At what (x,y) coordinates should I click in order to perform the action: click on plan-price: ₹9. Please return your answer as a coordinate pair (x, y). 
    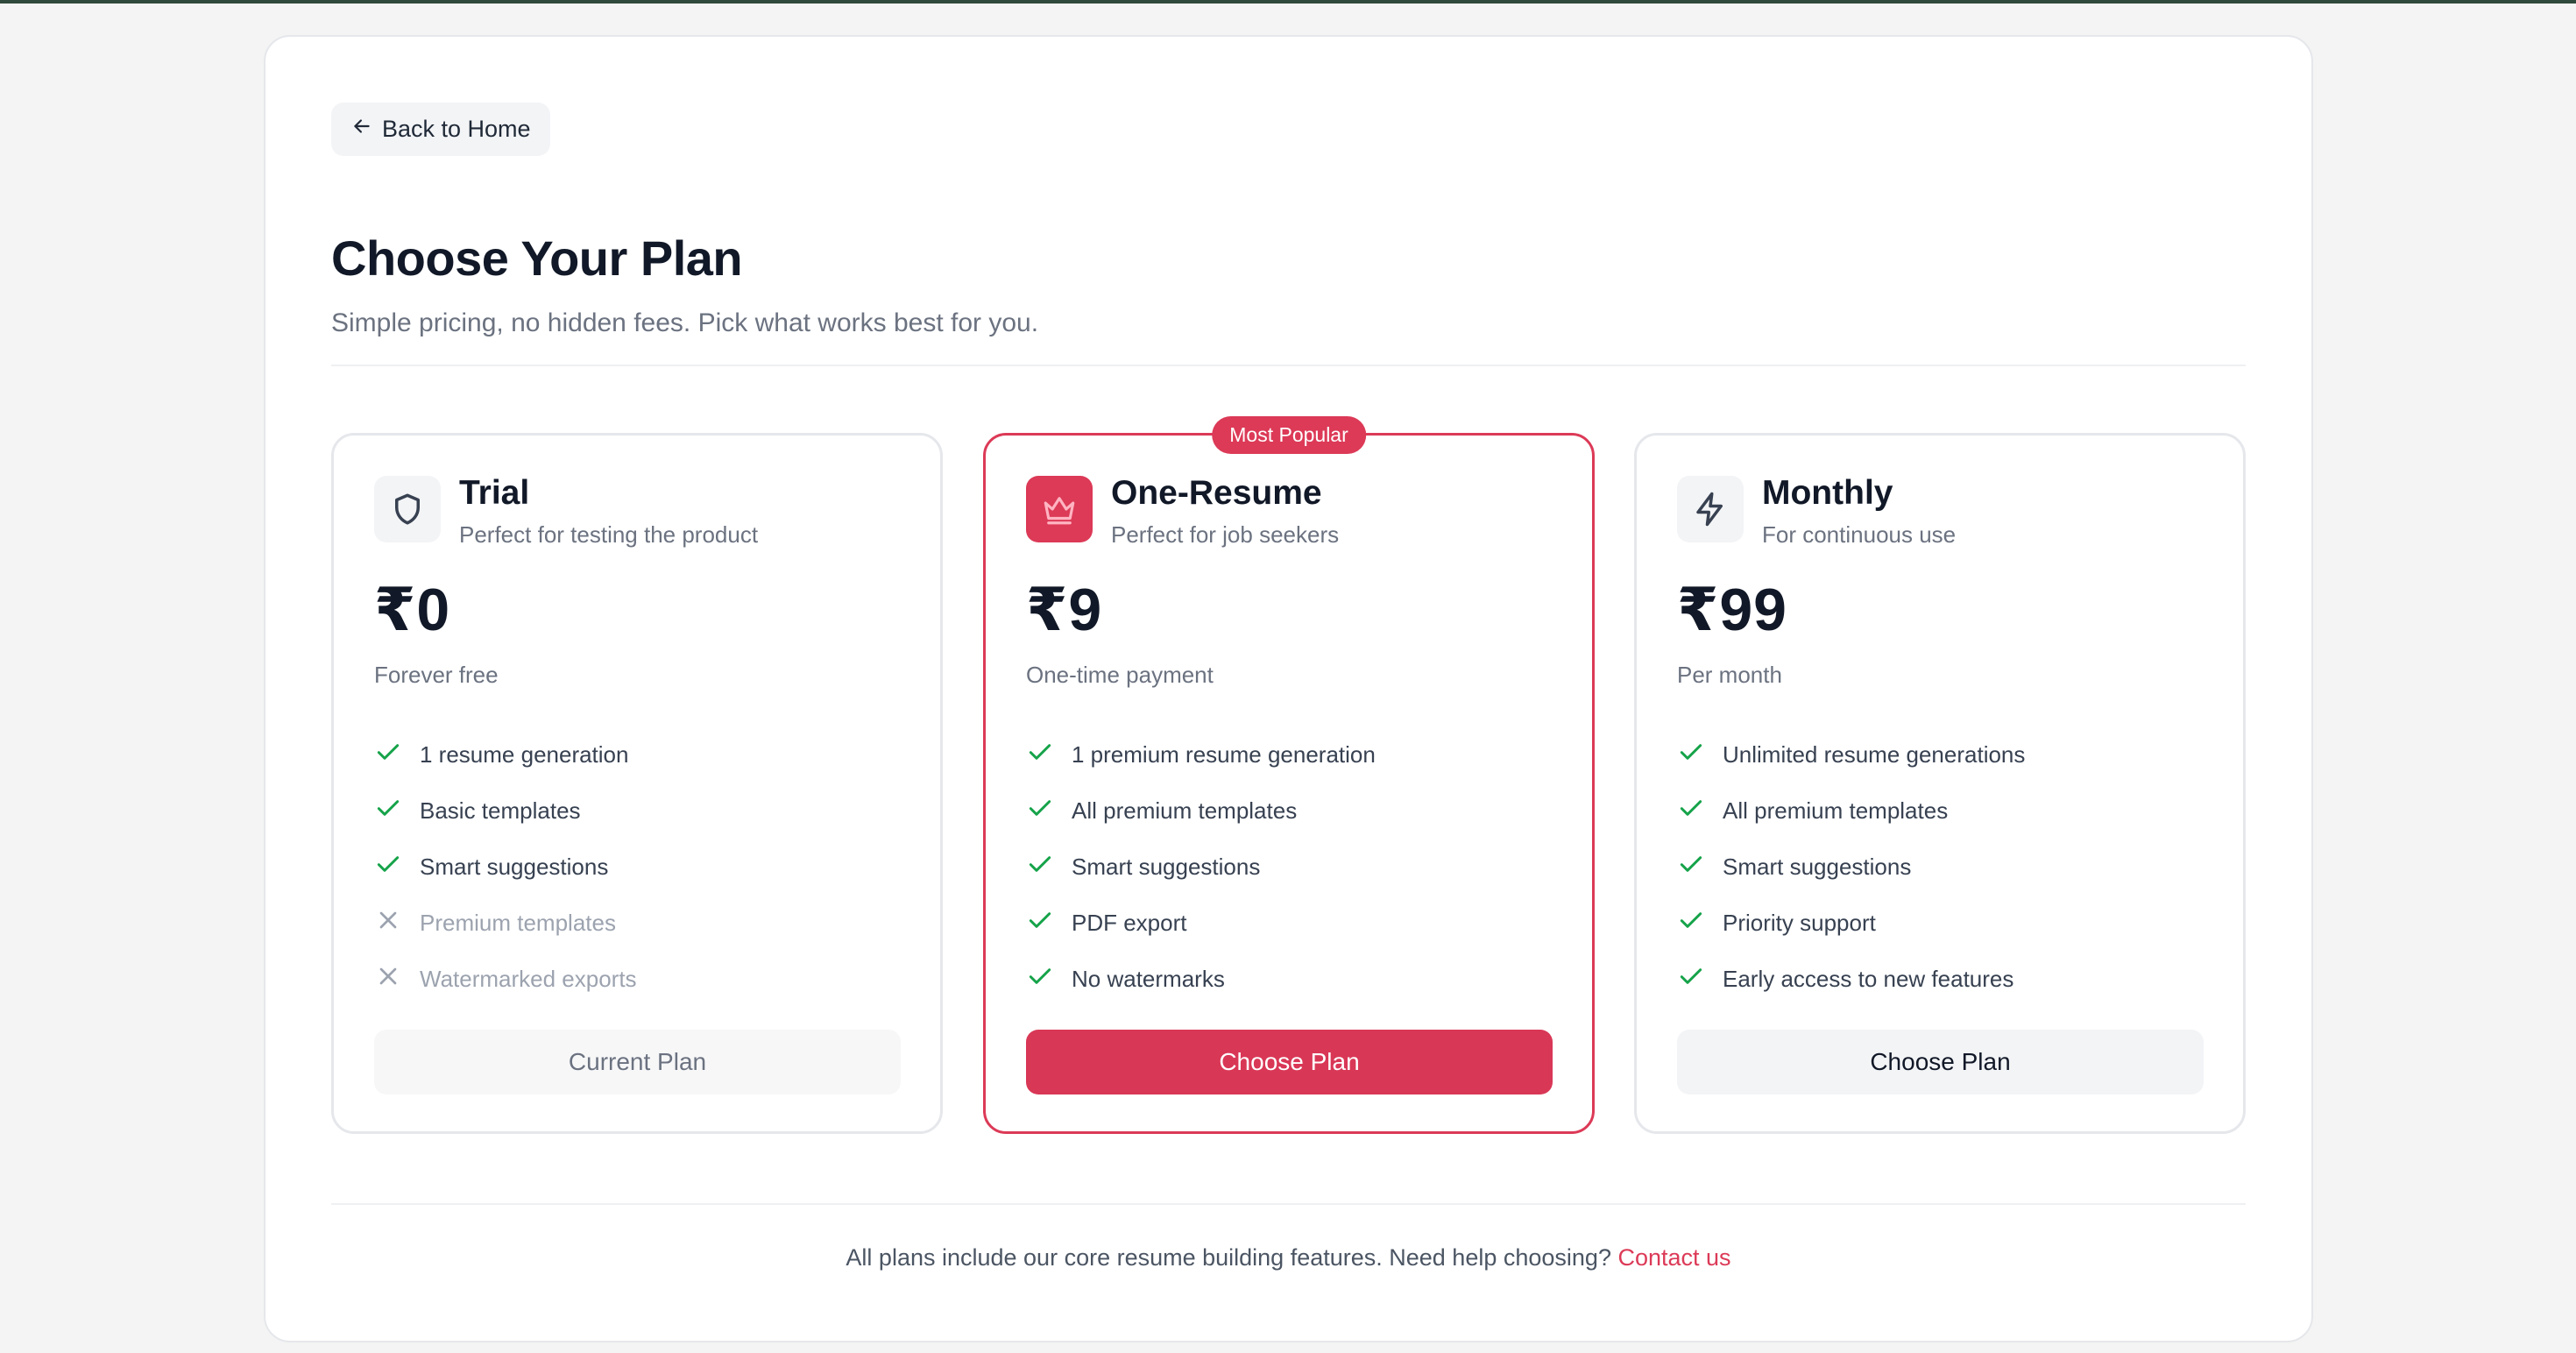
    Looking at the image, I should click on (1064, 610).